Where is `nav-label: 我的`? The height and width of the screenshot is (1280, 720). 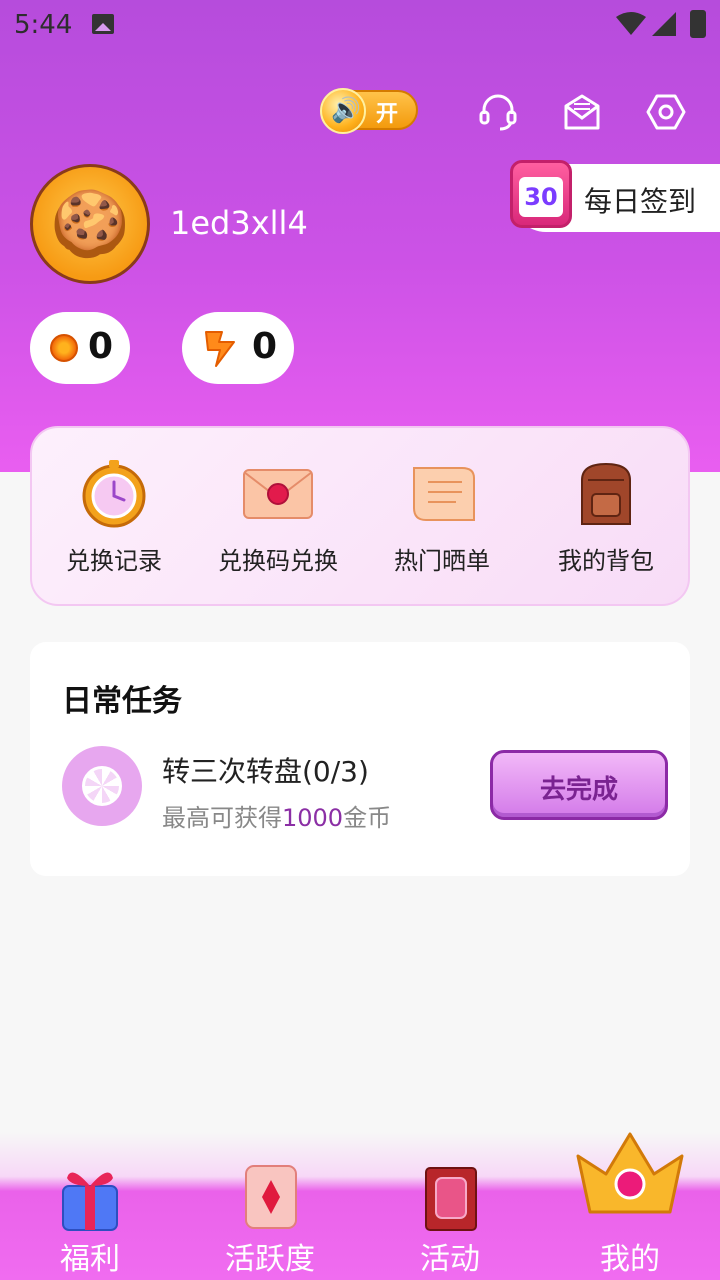
nav-label: 我的 is located at coordinates (630, 1259).